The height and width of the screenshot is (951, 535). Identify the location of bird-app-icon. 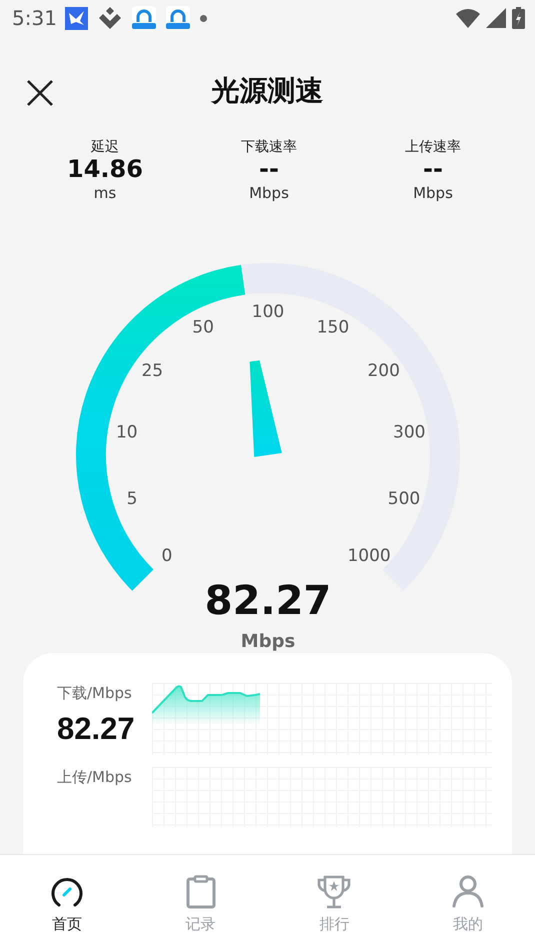
(76, 18).